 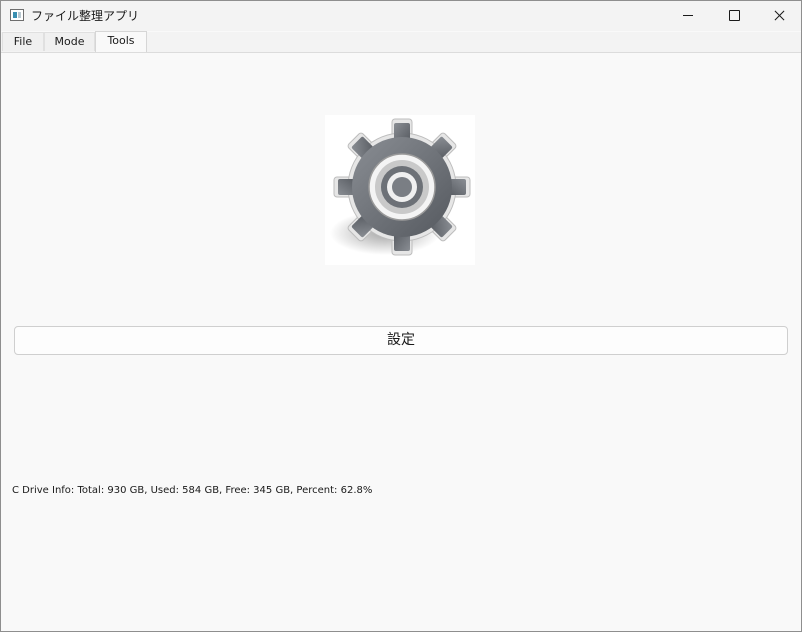 What do you see at coordinates (401, 42) in the screenshot?
I see `tab-bar: File Mode Tools` at bounding box center [401, 42].